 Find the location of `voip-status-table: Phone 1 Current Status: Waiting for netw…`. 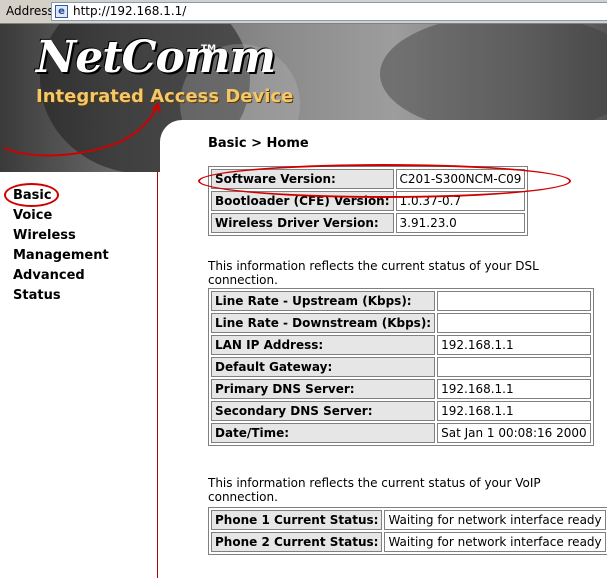

voip-status-table: Phone 1 Current Status: Waiting for netw… is located at coordinates (407, 531).